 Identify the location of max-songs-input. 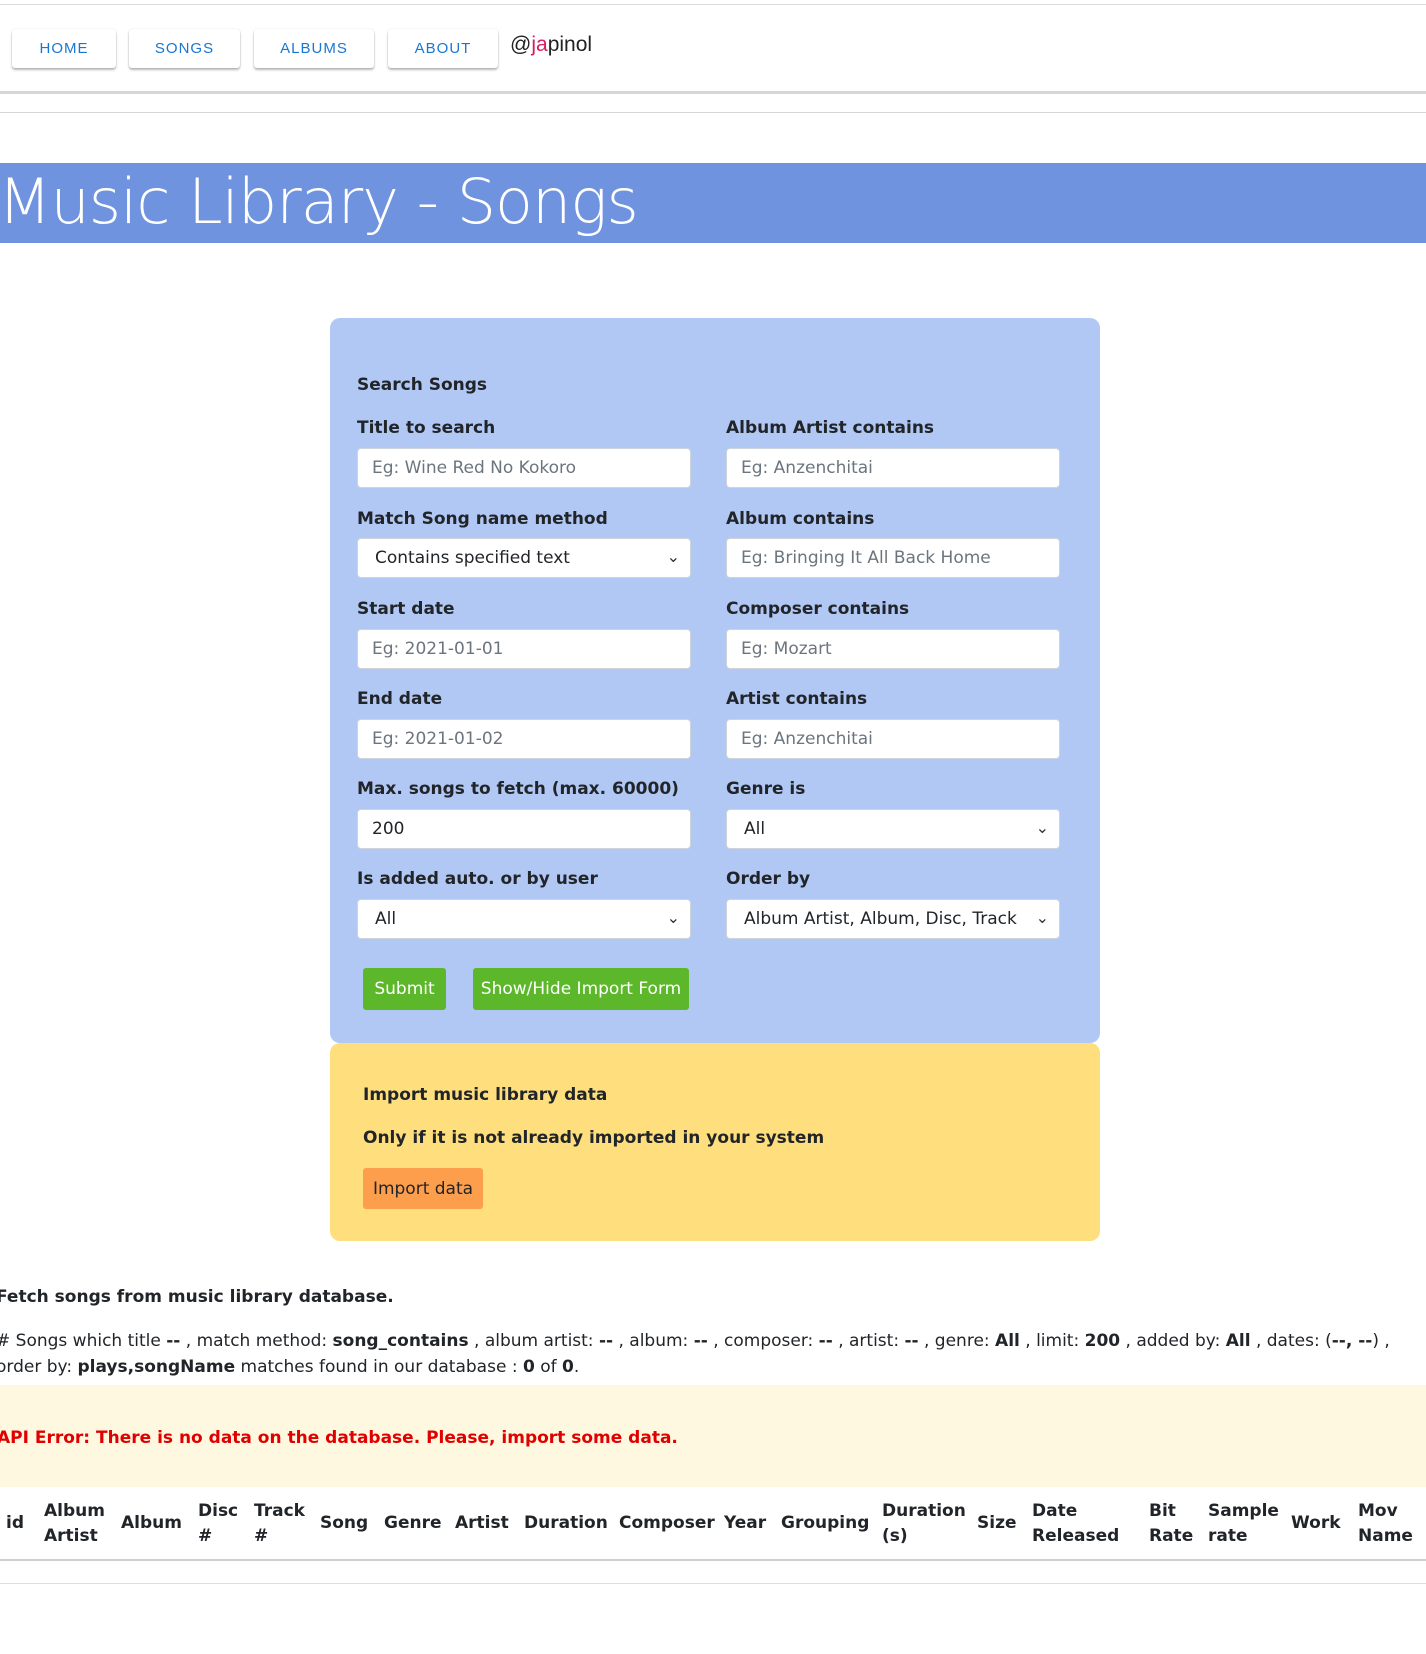
(524, 829).